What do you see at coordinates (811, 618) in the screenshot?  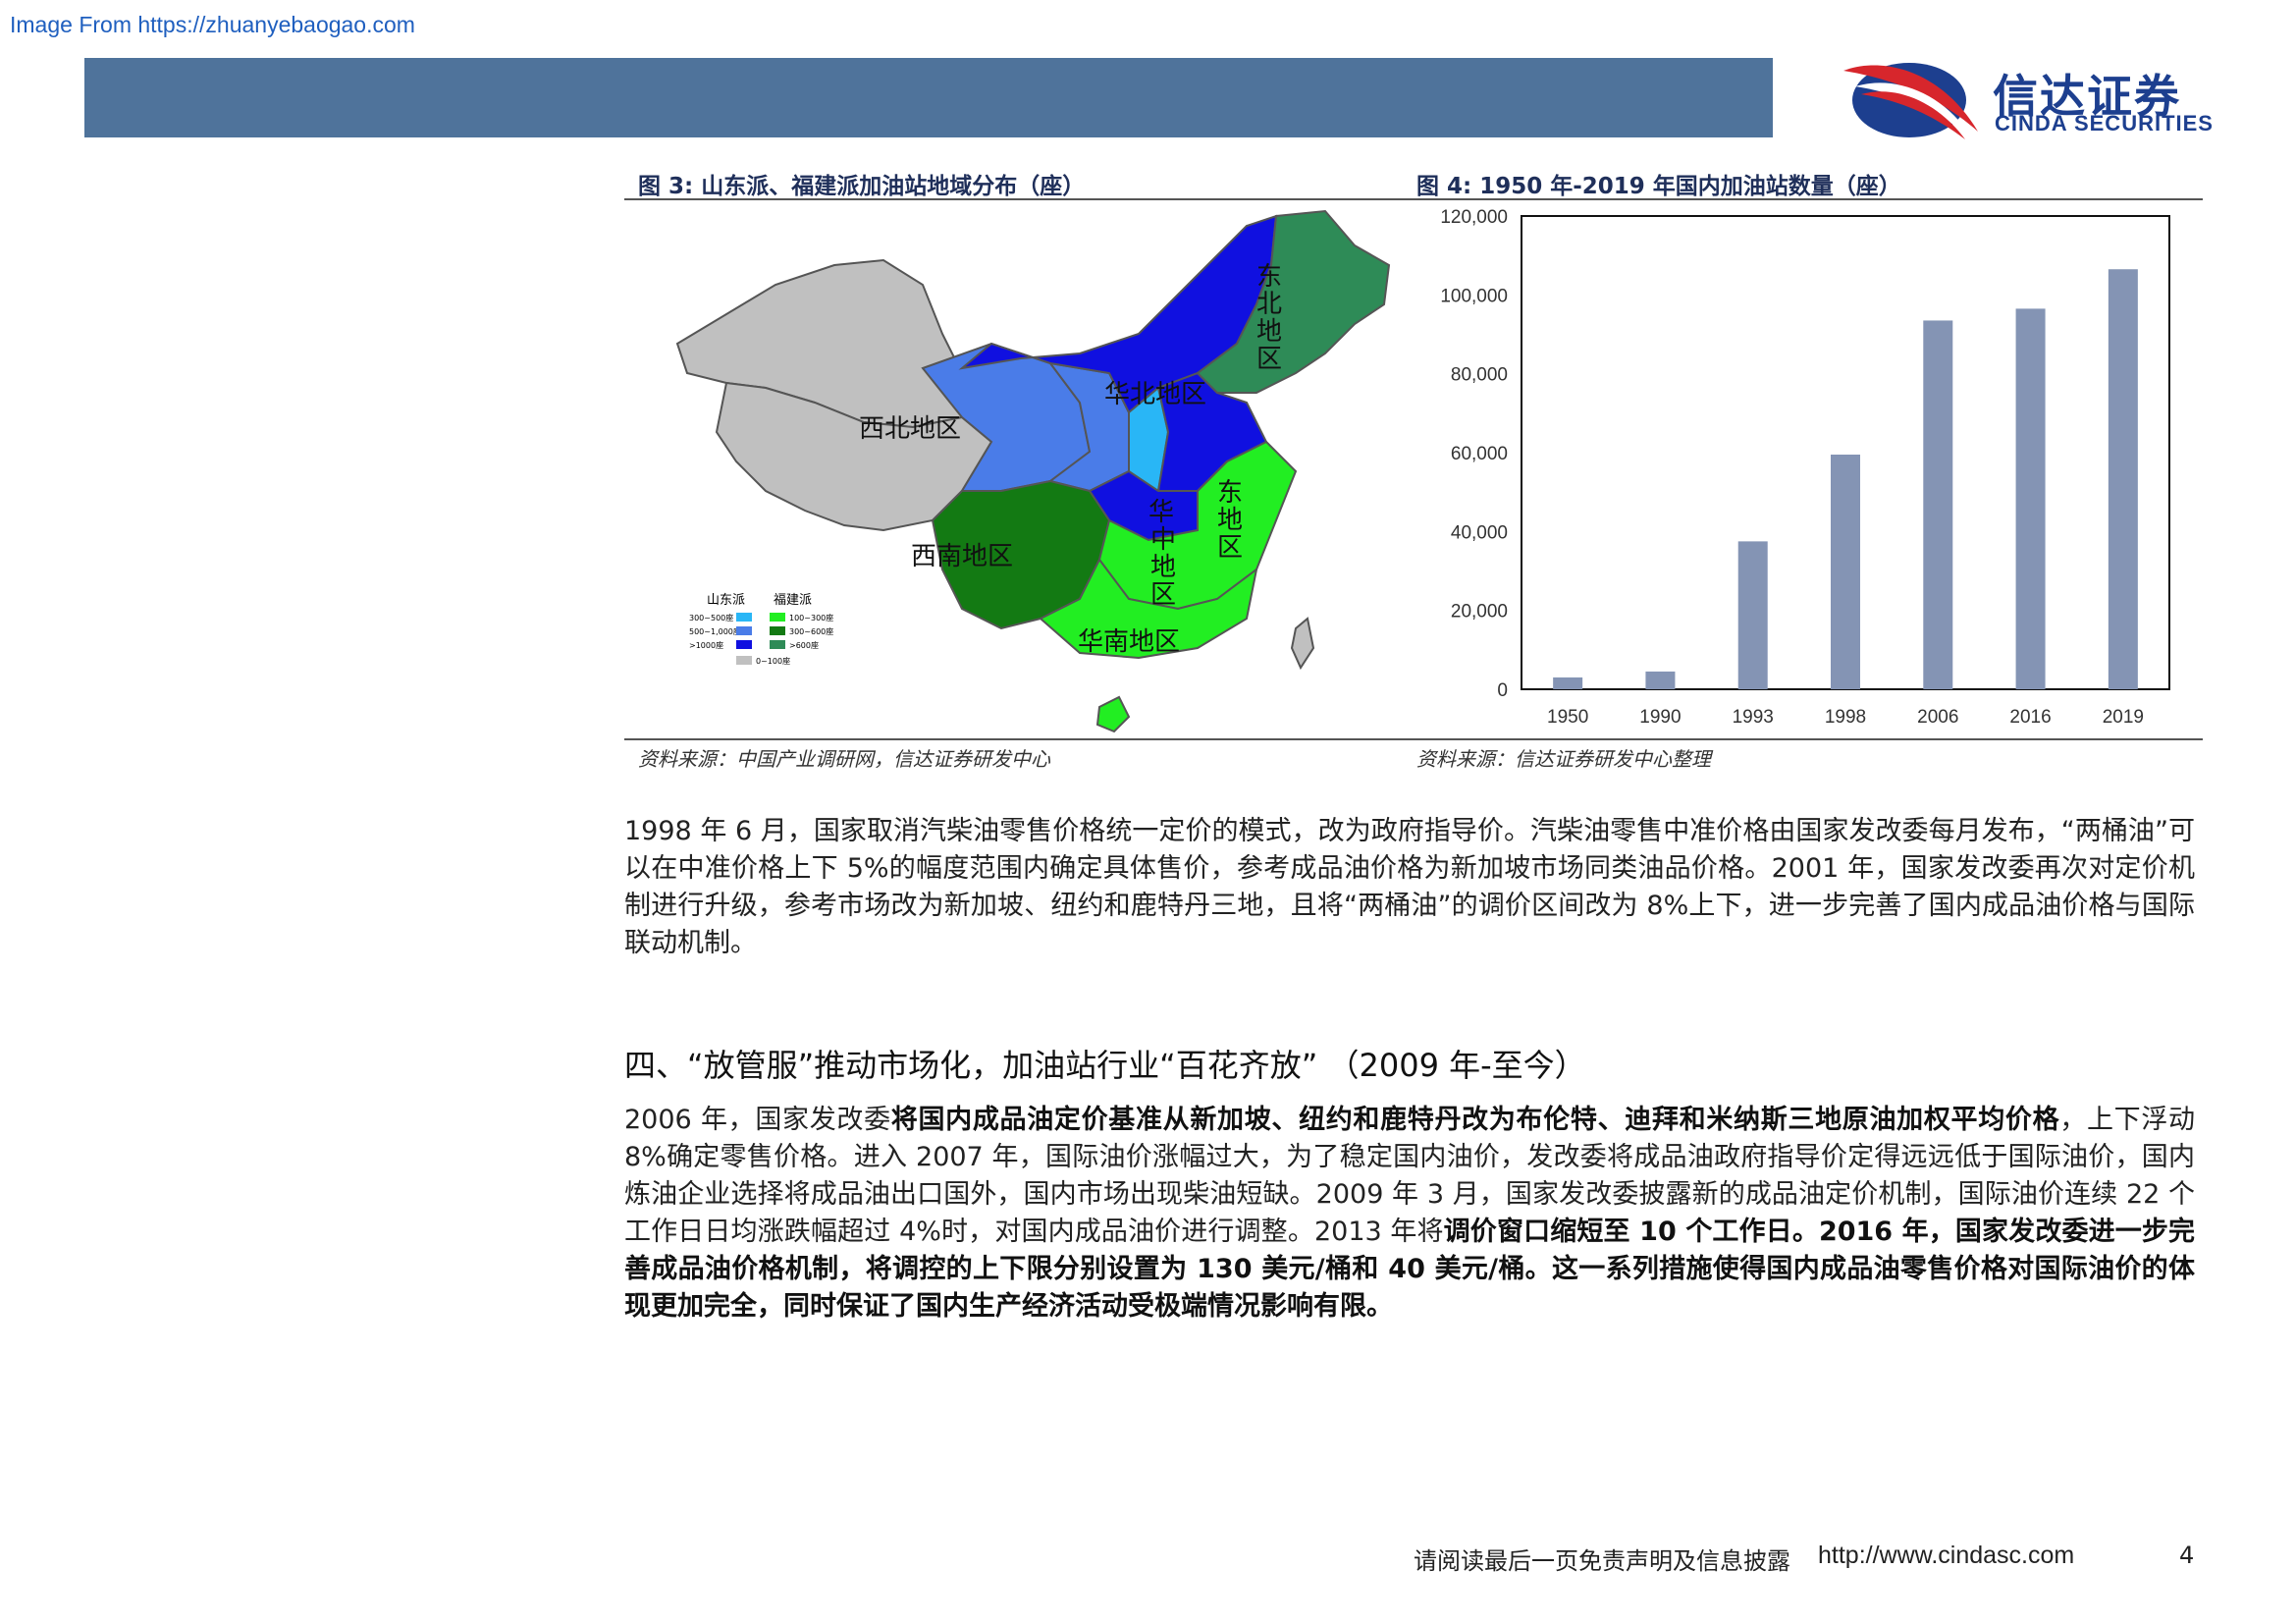 I see `legend-fj-1: 100~300座` at bounding box center [811, 618].